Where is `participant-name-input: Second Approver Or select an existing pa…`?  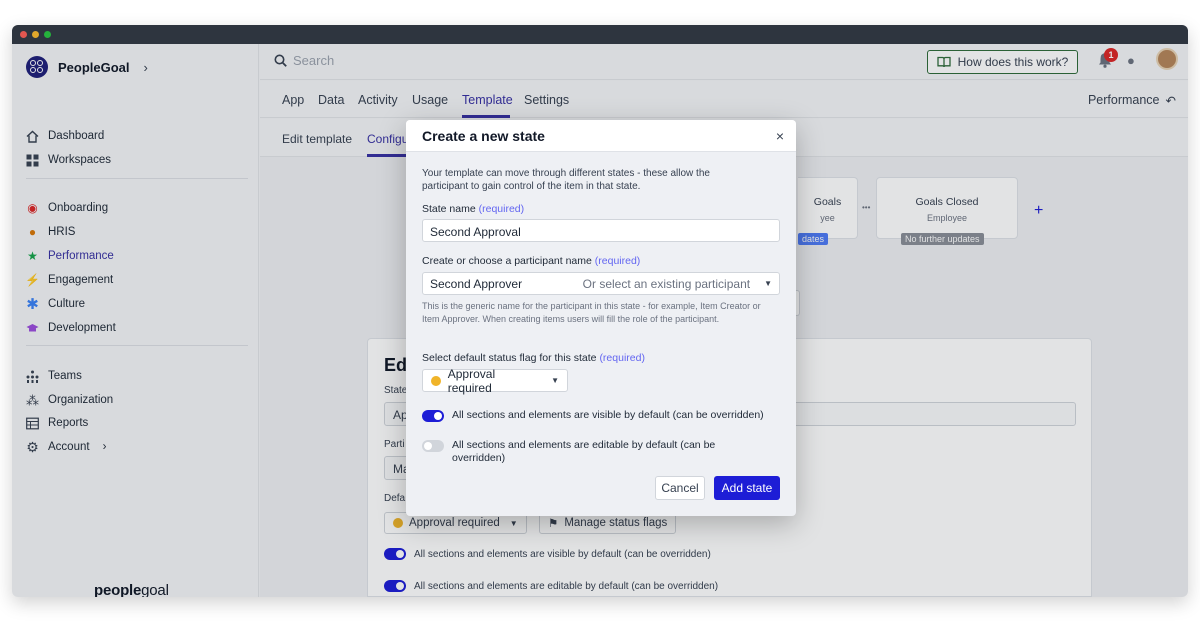
participant-name-input: Second Approver Or select an existing pa… is located at coordinates (601, 283).